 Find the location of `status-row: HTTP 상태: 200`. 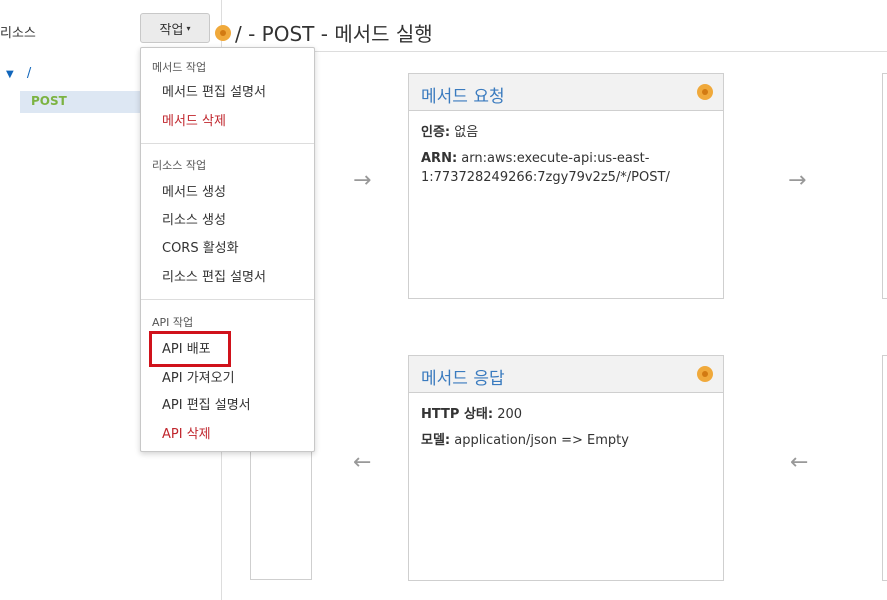

status-row: HTTP 상태: 200 is located at coordinates (566, 414).